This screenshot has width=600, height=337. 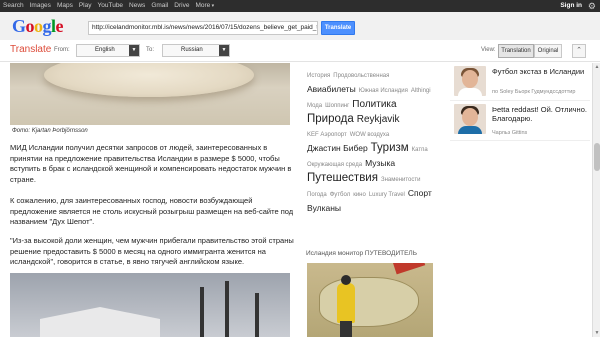 What do you see at coordinates (597, 157) in the screenshot?
I see `scrollbar-thumb` at bounding box center [597, 157].